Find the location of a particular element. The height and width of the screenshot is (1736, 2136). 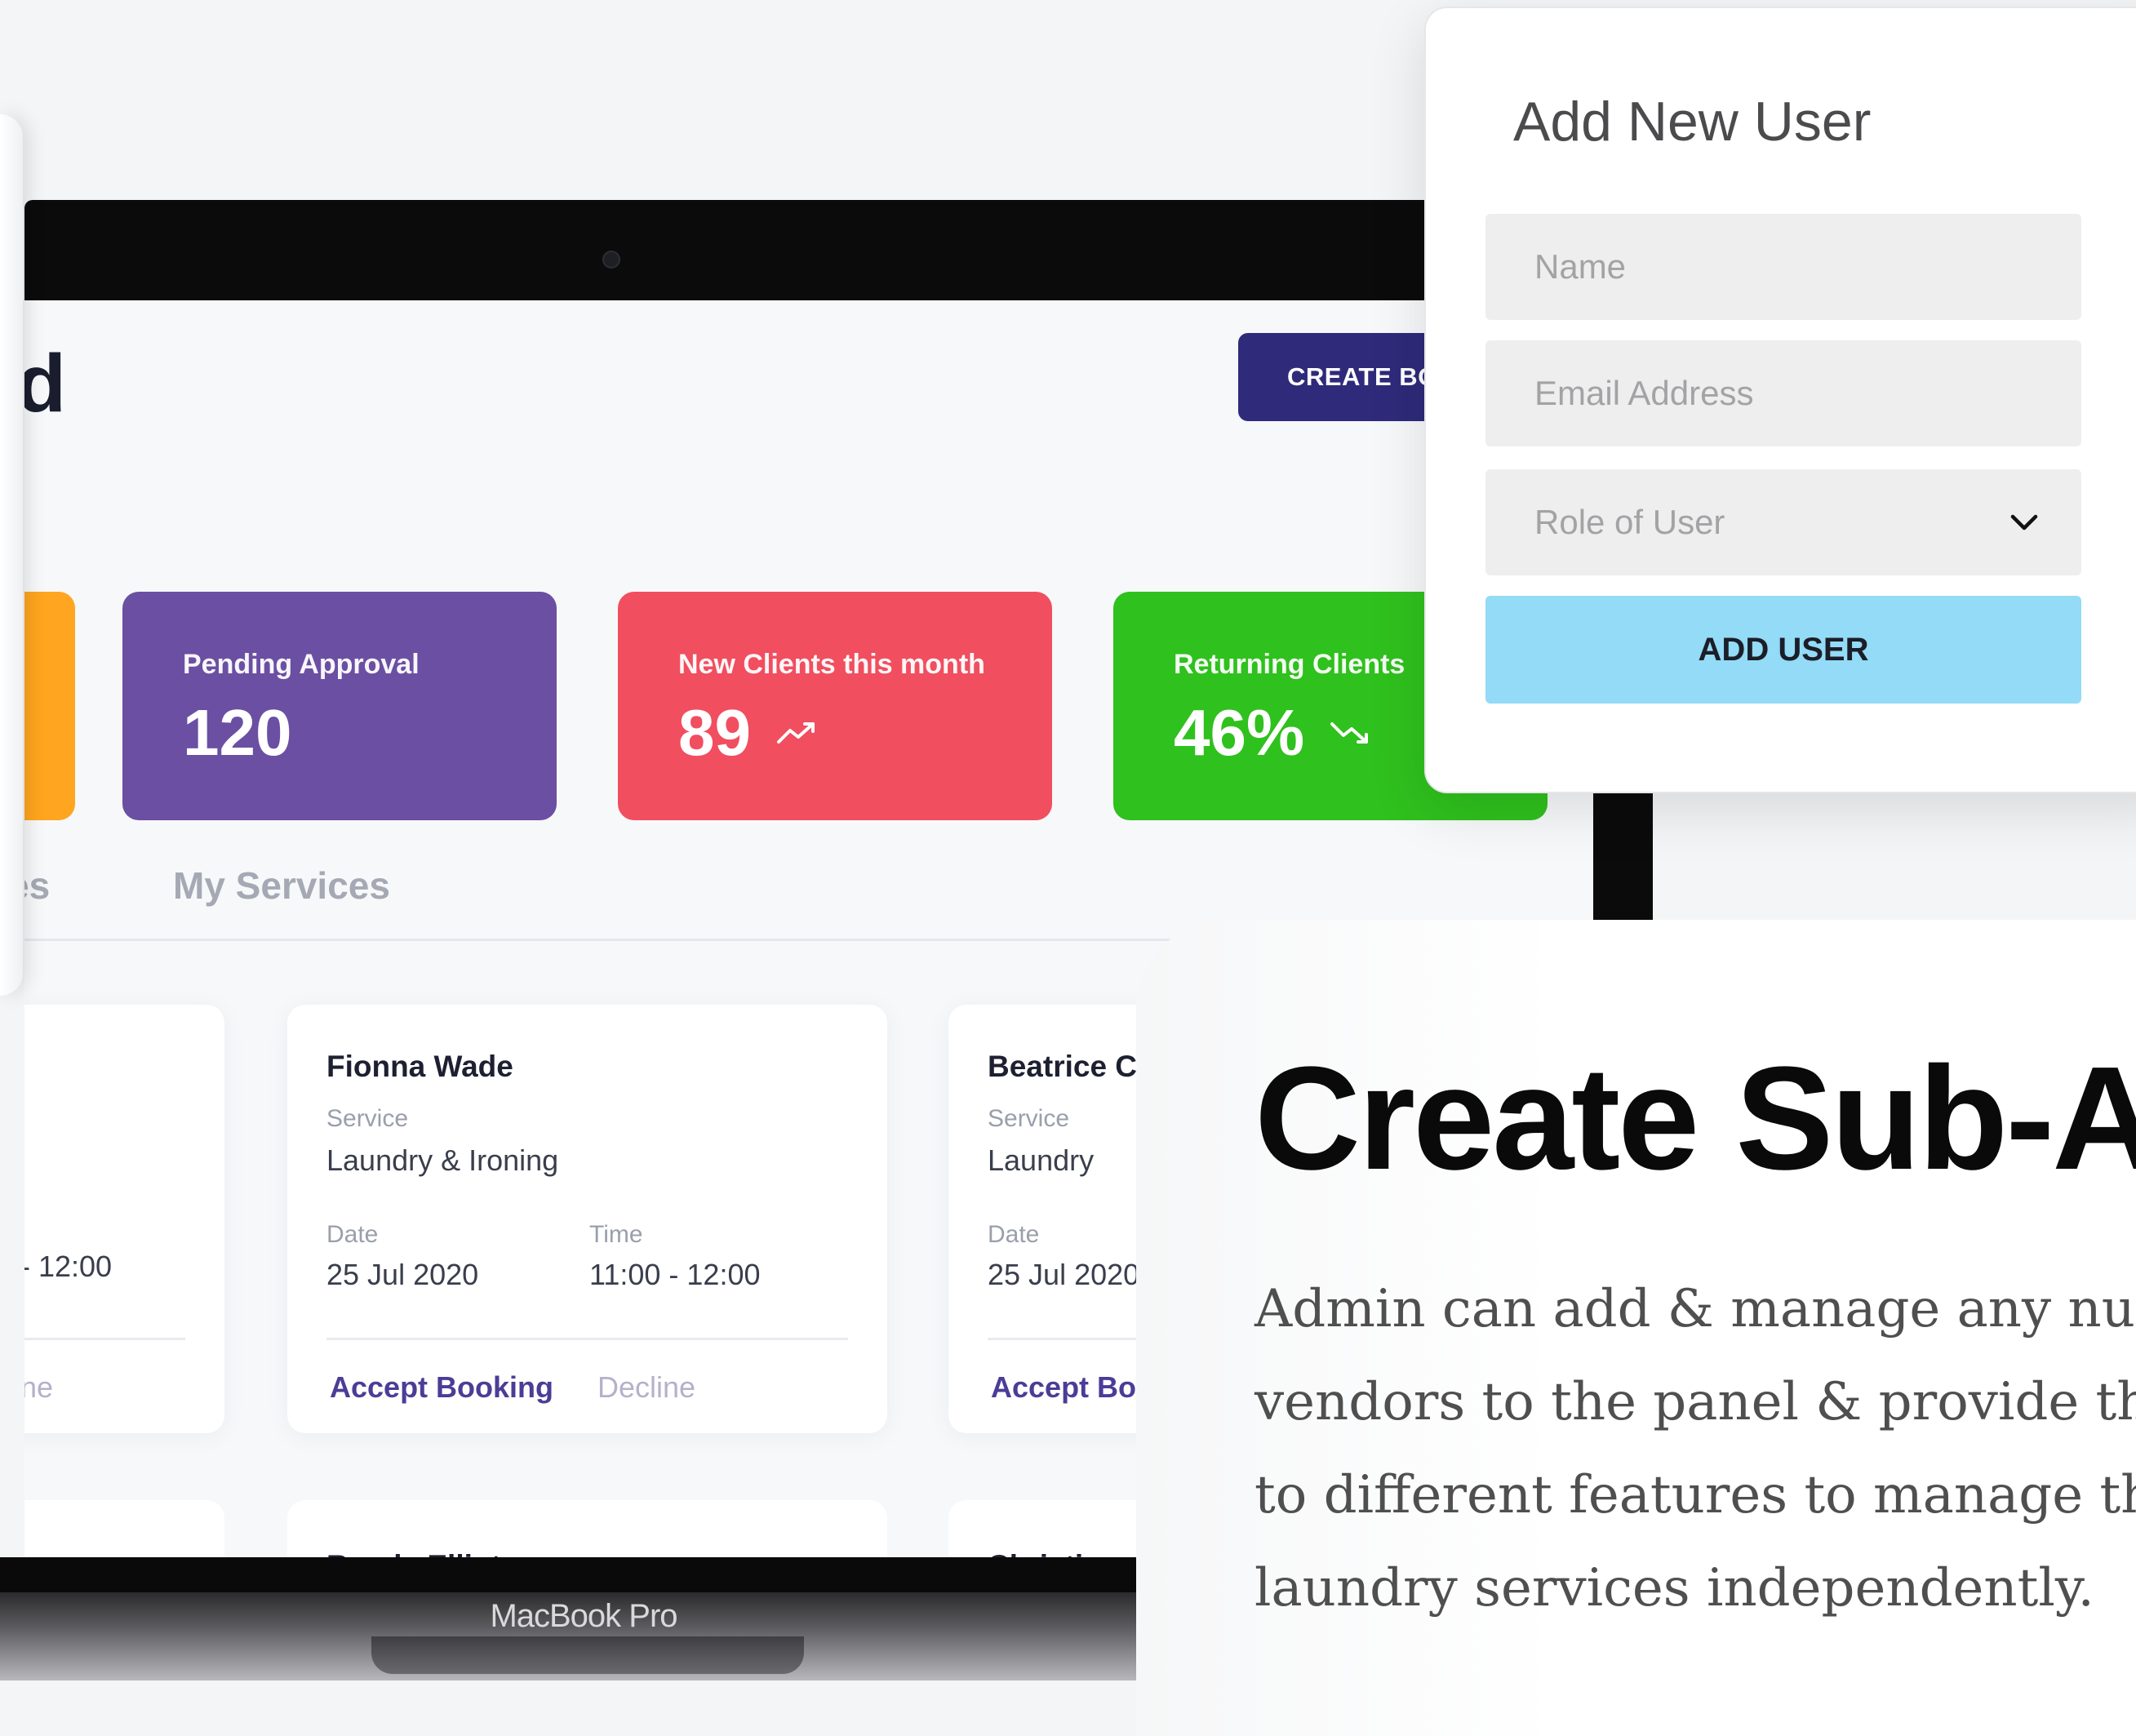

stat-label: Pending Approval is located at coordinates (301, 664).